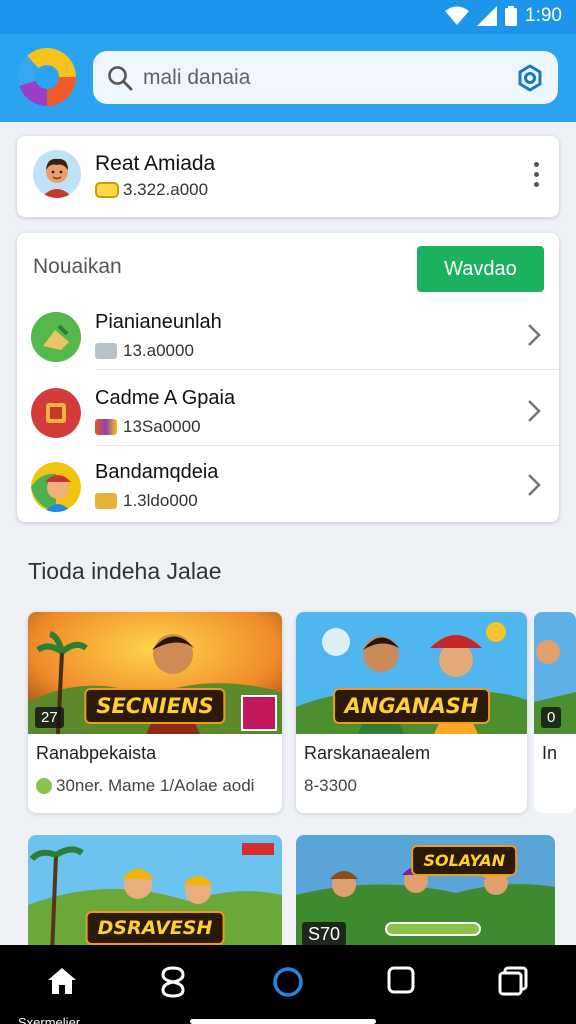  I want to click on app-bar: mali danaia, so click(288, 78).